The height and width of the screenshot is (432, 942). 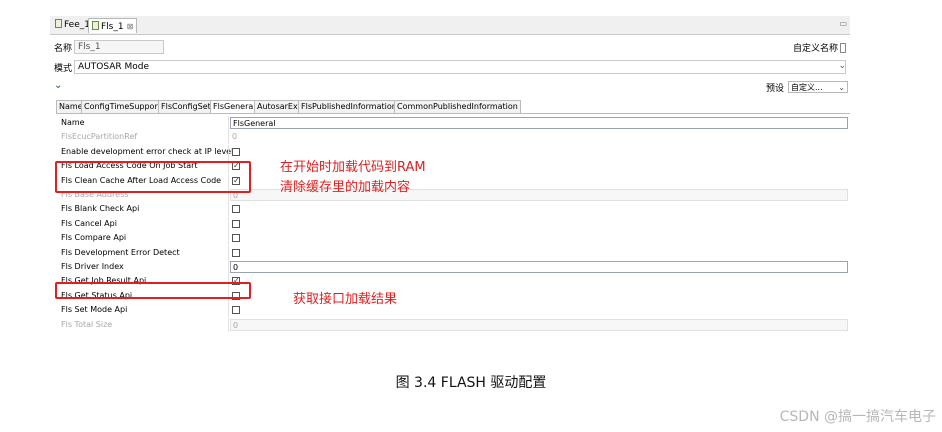 What do you see at coordinates (120, 252) in the screenshot?
I see `param-name: Fls Development Error Detect` at bounding box center [120, 252].